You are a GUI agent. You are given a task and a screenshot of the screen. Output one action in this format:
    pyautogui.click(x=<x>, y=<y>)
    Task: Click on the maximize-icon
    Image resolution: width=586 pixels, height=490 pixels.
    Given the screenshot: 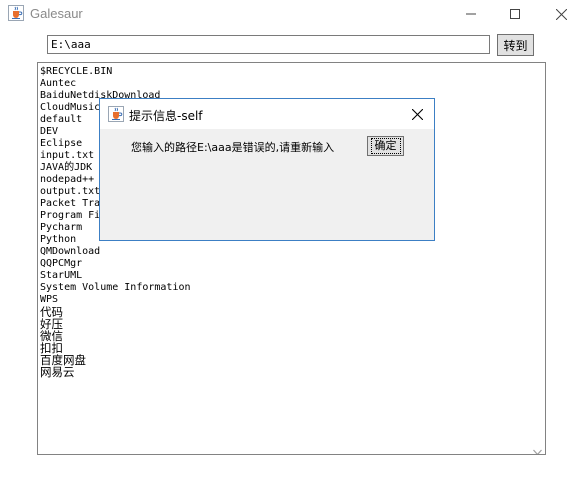 What is the action you would take?
    pyautogui.click(x=515, y=14)
    